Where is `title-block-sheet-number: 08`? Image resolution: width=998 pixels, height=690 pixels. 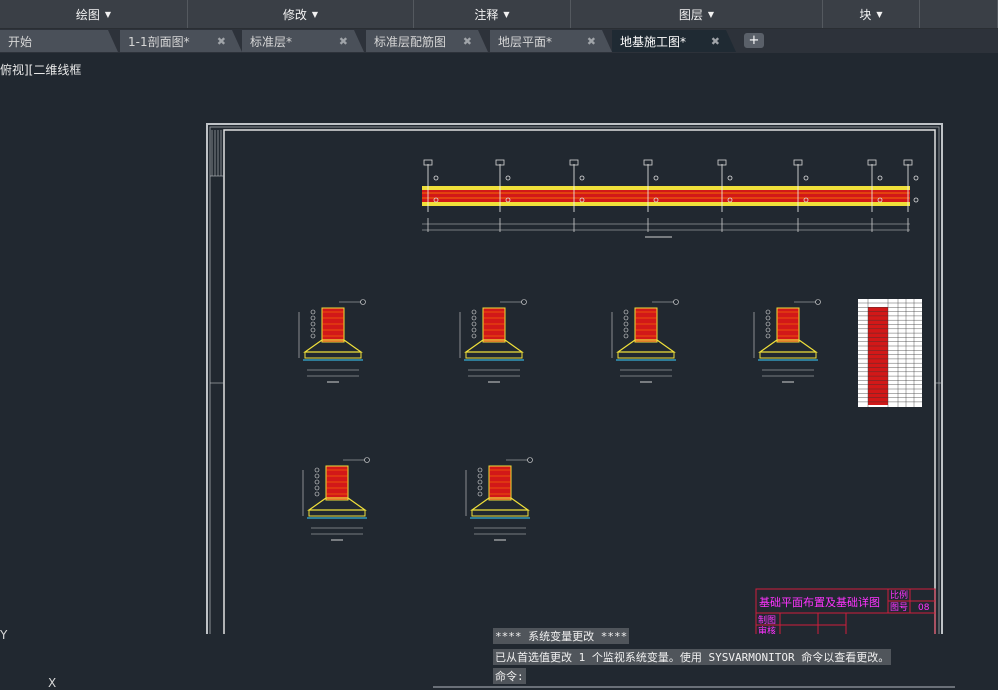 title-block-sheet-number: 08 is located at coordinates (924, 608).